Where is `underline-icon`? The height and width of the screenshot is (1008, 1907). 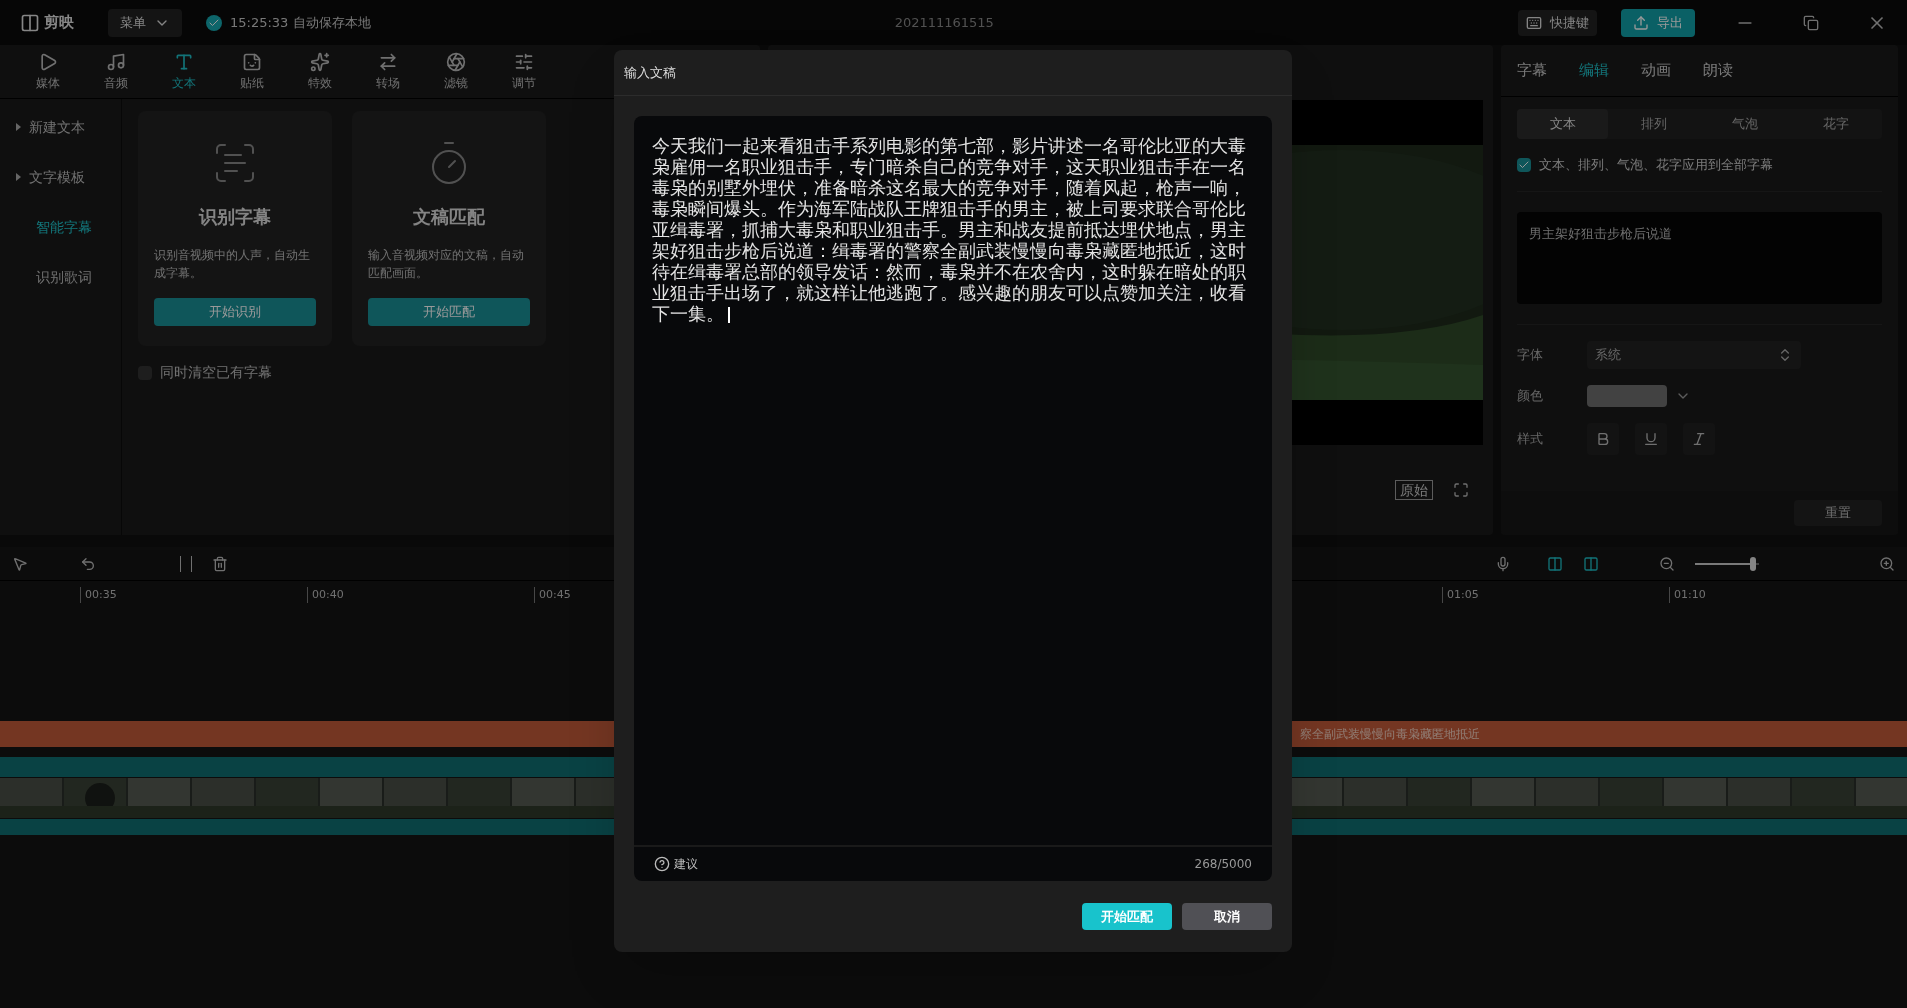
underline-icon is located at coordinates (1651, 438).